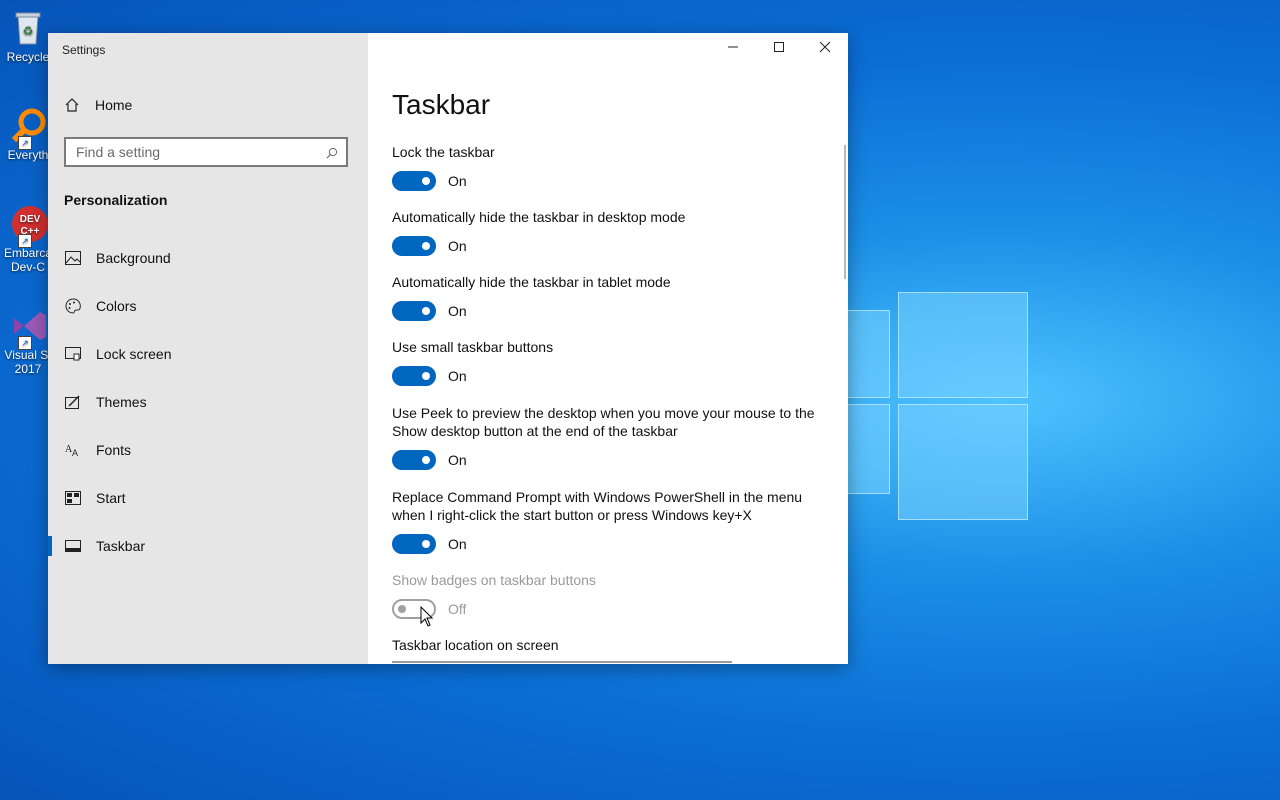 The image size is (1280, 800). I want to click on section-title: Personalization, so click(116, 200).